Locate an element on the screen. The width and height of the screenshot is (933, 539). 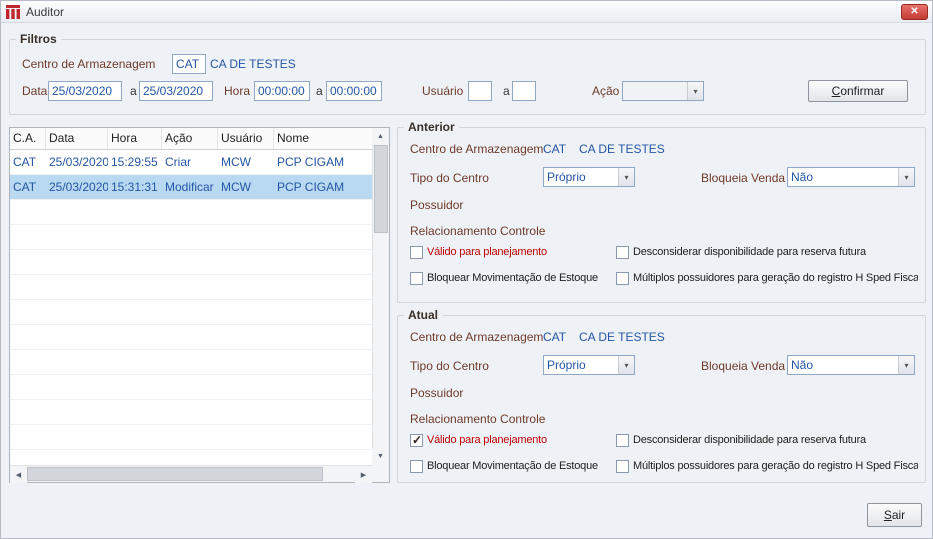
data-to-input is located at coordinates (176, 91).